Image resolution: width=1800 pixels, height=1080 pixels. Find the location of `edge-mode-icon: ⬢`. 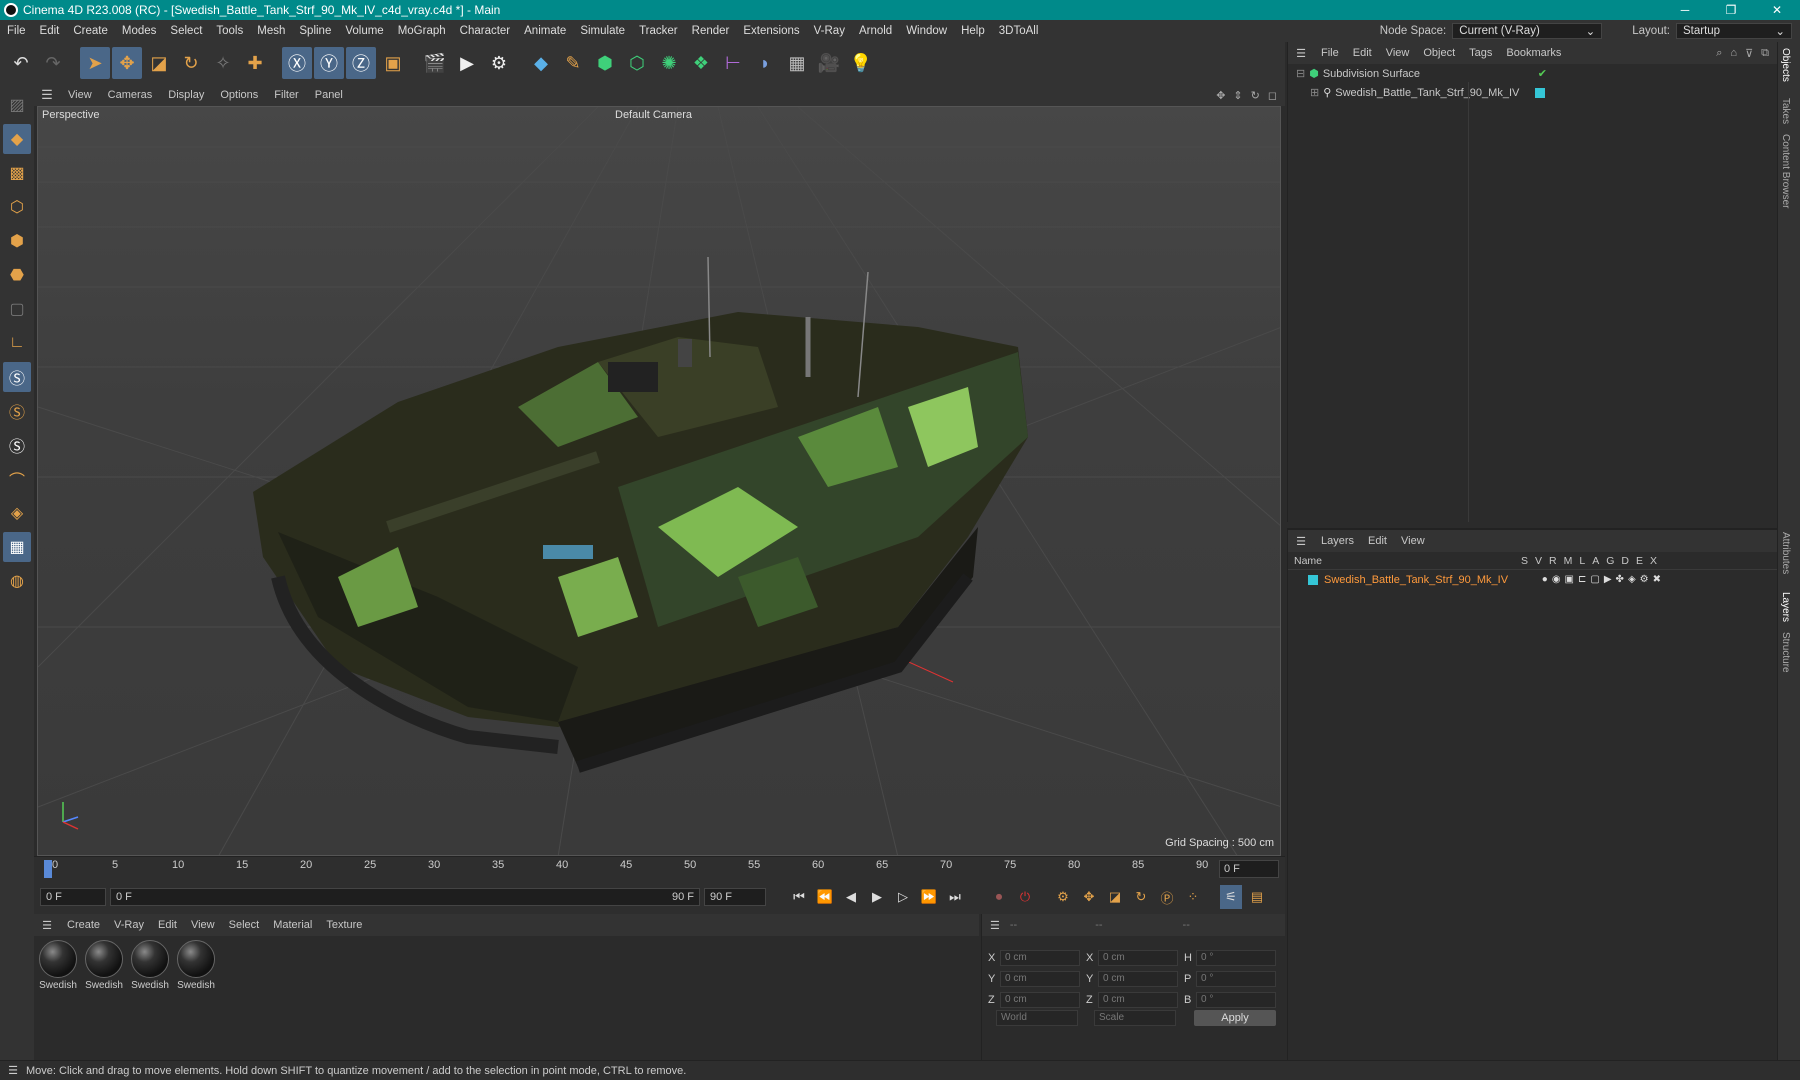

edge-mode-icon: ⬢ is located at coordinates (17, 241).